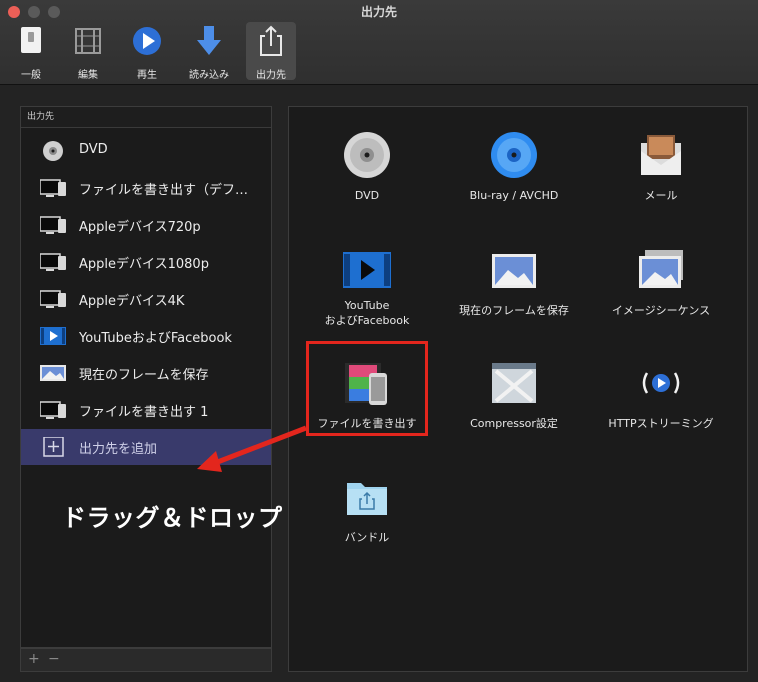 This screenshot has width=758, height=682. I want to click on drag-and-drop-annotation: ドラッグ＆ドロップ, so click(172, 518).